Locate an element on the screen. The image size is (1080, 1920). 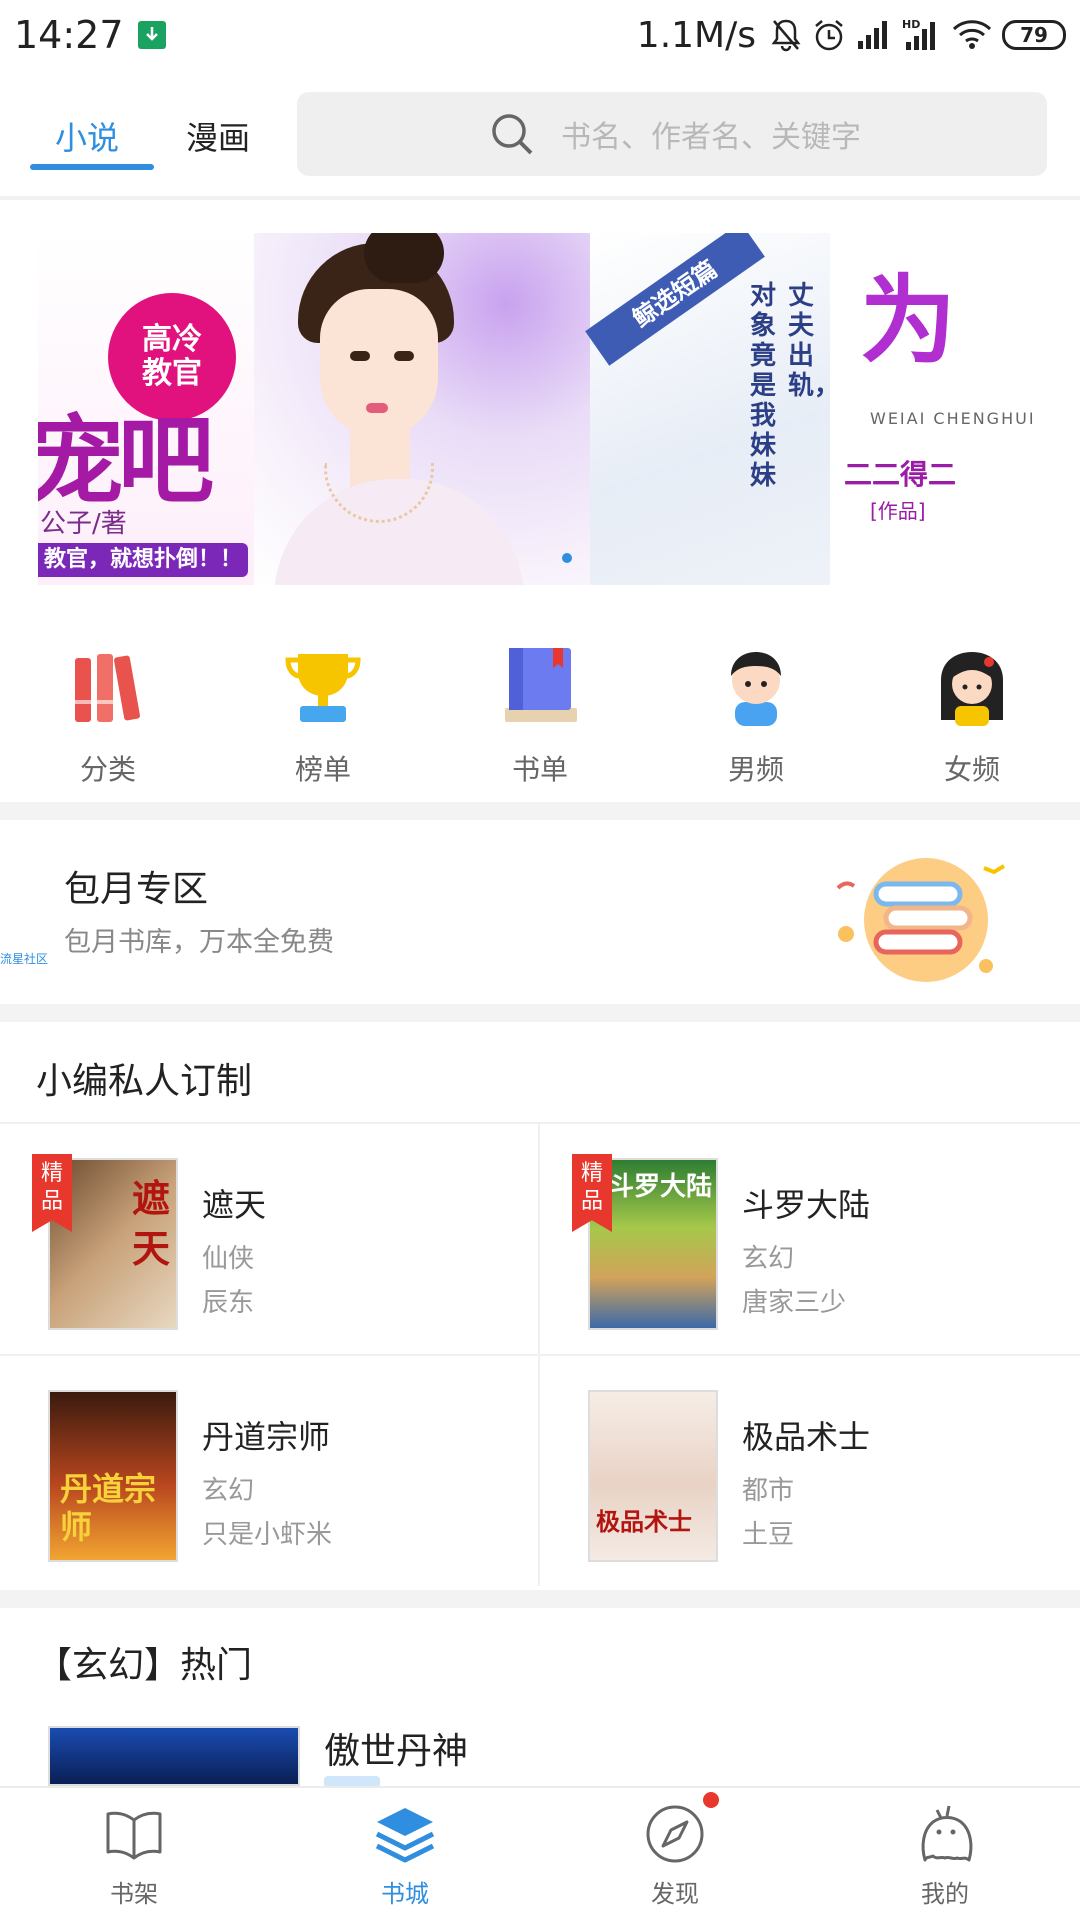
bookstore-icon is located at coordinates (405, 1834).